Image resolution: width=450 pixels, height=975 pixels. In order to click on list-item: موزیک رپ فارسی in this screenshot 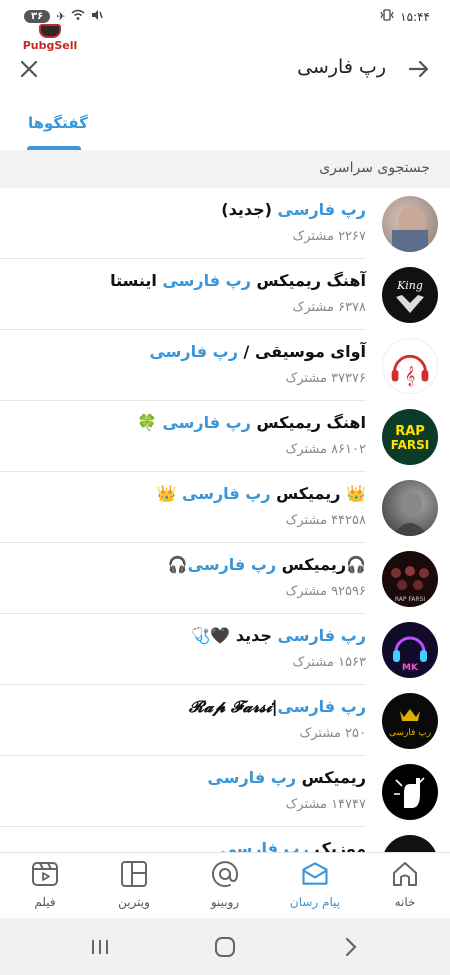, I will do `click(225, 839)`.